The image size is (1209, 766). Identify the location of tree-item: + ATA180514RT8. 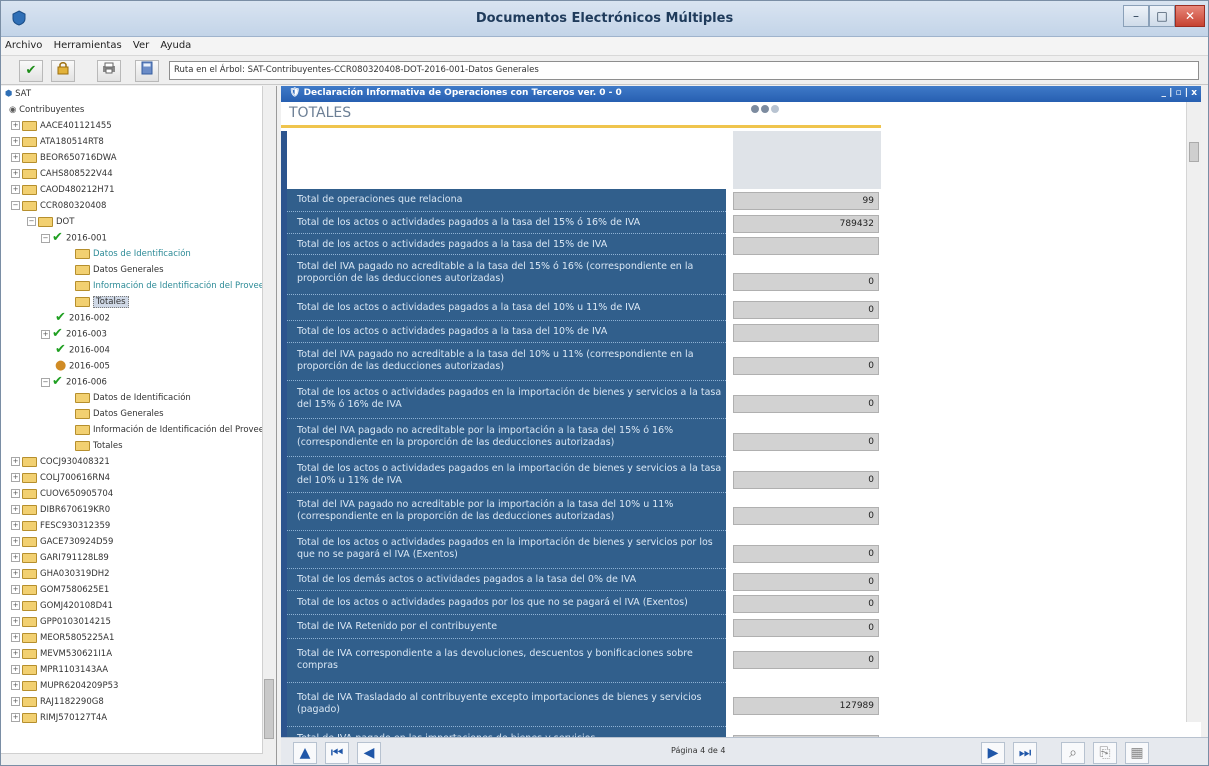
(57, 142).